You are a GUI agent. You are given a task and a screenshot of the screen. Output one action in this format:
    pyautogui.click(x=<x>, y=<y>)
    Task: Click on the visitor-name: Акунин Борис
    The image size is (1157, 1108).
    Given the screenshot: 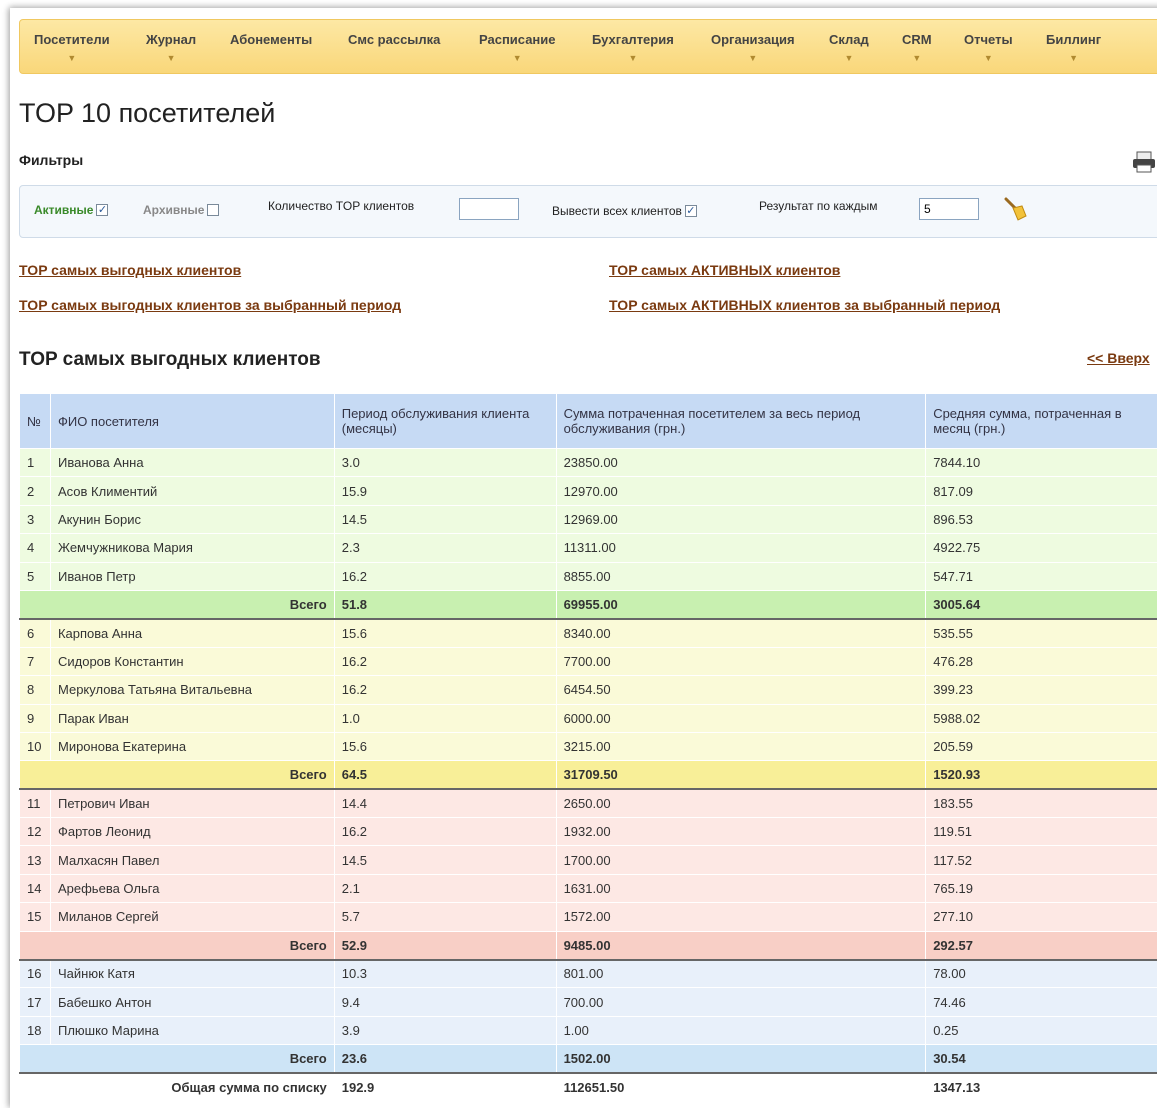 What is the action you would take?
    pyautogui.click(x=192, y=519)
    